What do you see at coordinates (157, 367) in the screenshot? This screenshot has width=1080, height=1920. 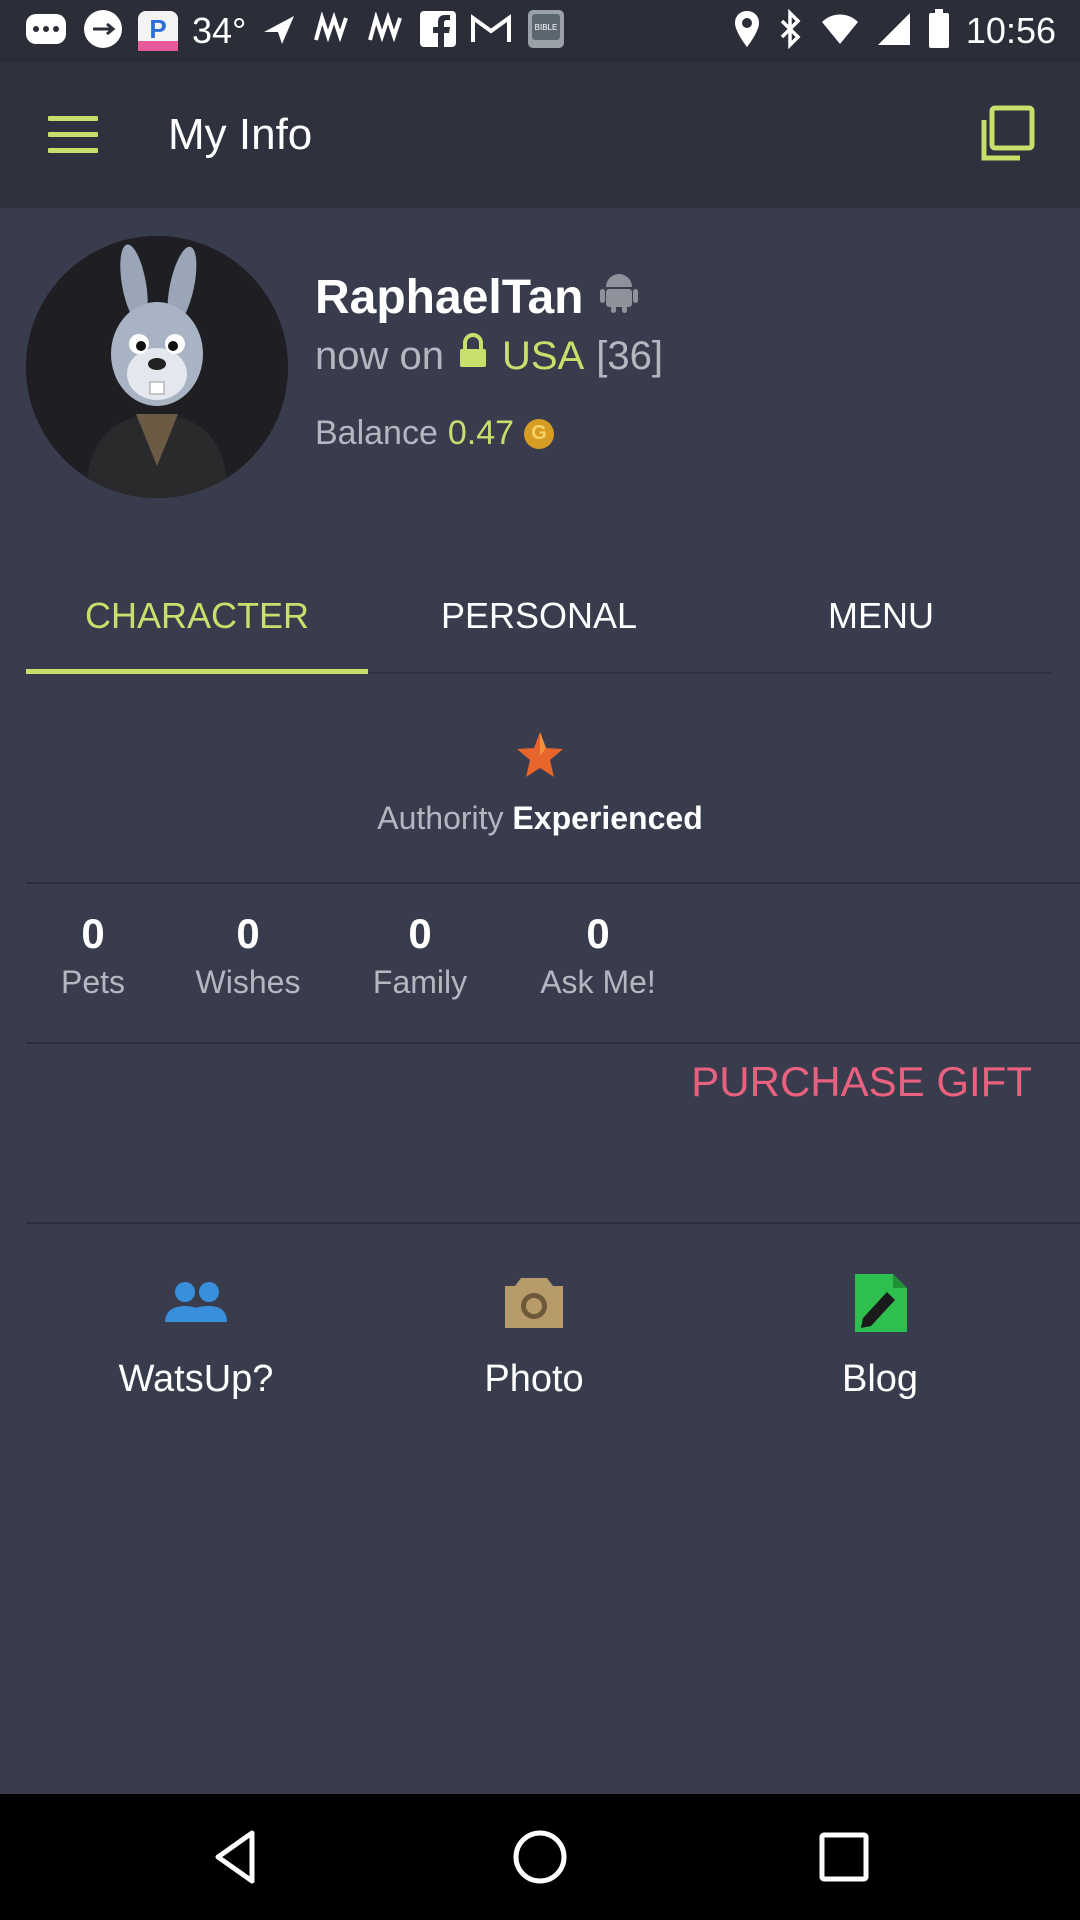 I see `avatar` at bounding box center [157, 367].